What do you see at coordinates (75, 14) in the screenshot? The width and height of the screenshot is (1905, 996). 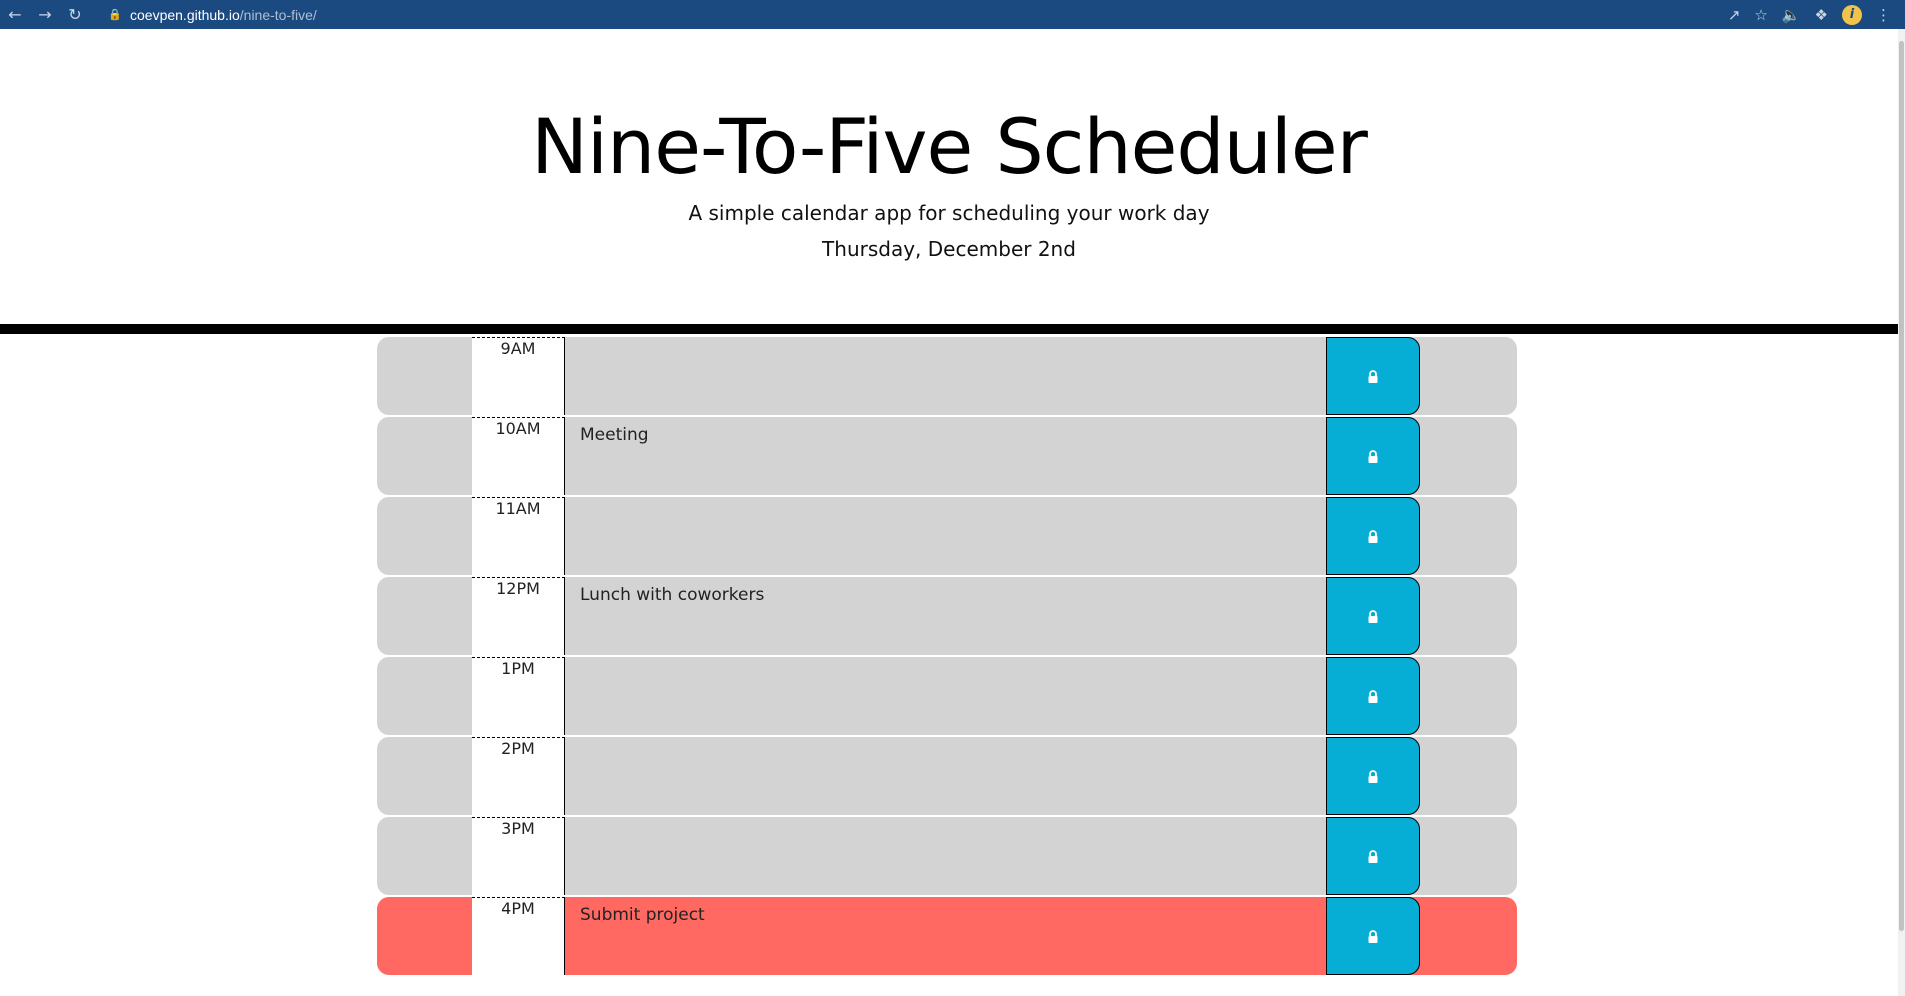 I see `reload-icon: ↻` at bounding box center [75, 14].